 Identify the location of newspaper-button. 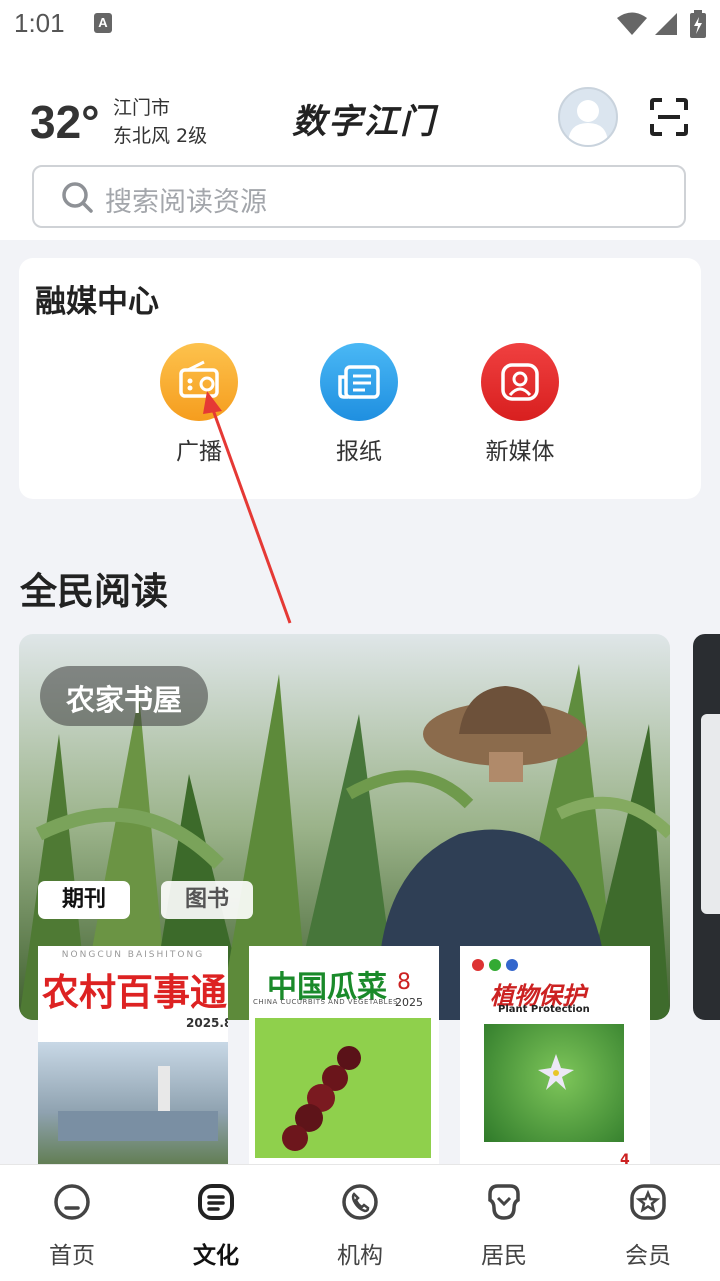
(359, 382).